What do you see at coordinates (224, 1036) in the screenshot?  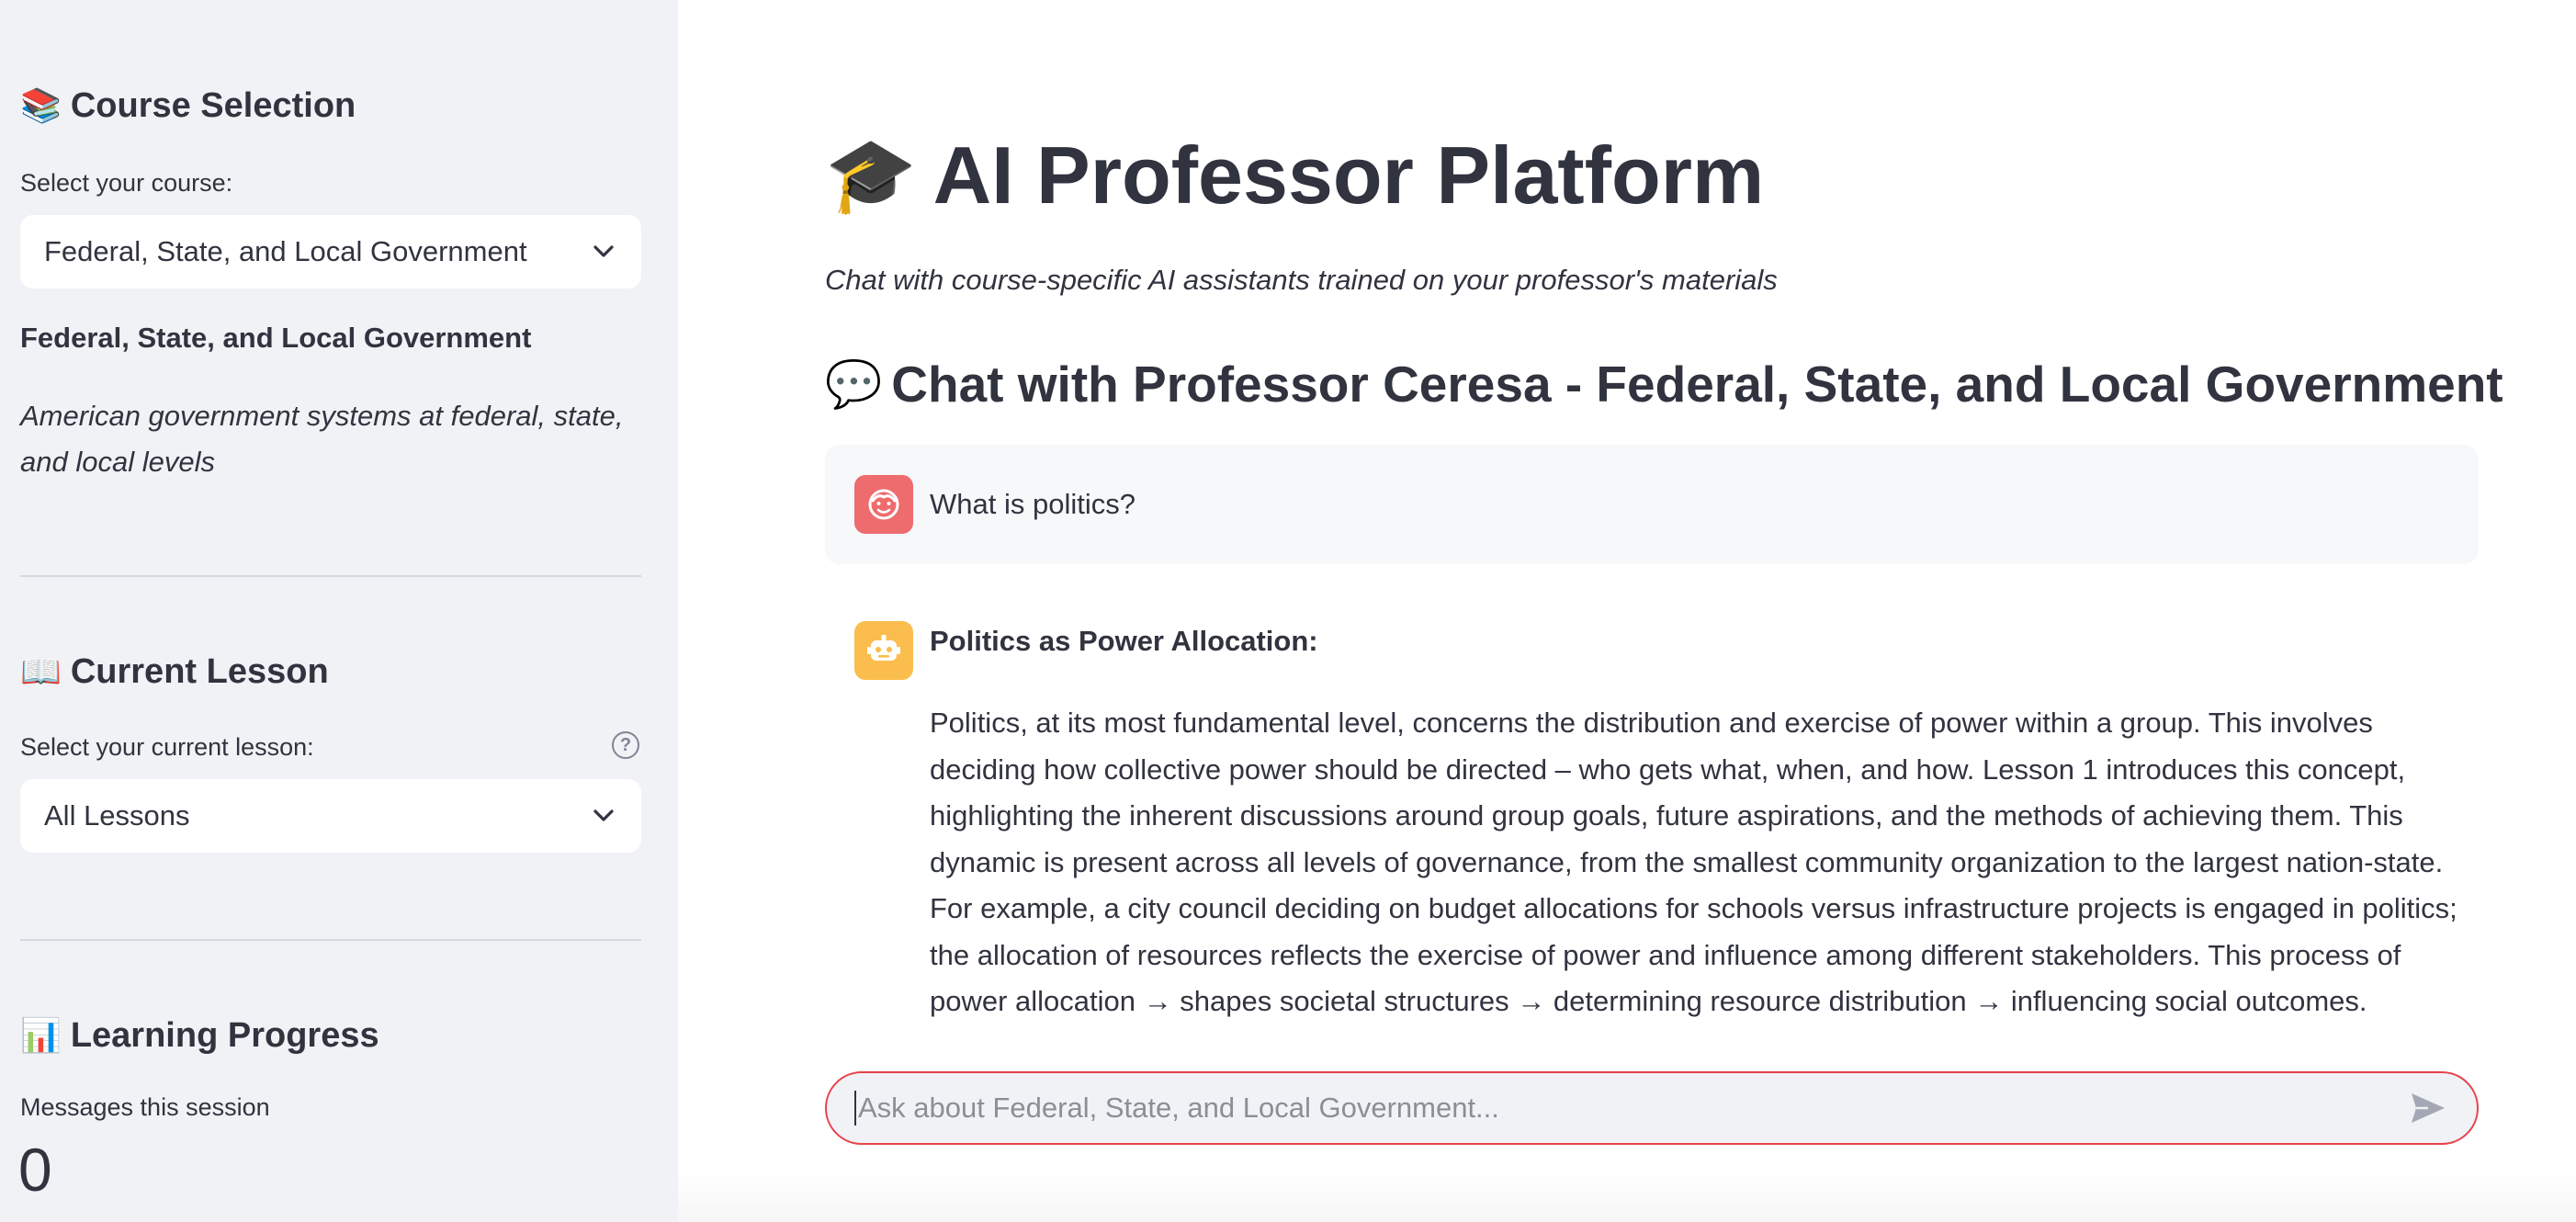 I see `learning-progress-title: Learning Progress` at bounding box center [224, 1036].